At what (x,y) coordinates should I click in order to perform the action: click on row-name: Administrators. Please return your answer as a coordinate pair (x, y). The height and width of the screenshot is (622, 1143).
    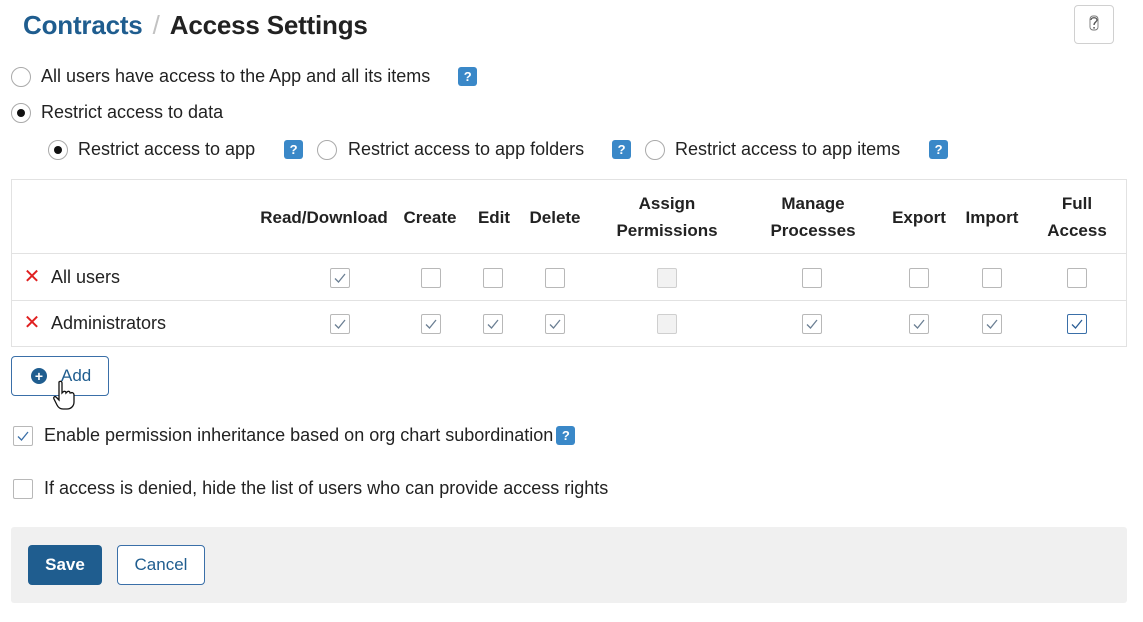
    Looking at the image, I should click on (109, 323).